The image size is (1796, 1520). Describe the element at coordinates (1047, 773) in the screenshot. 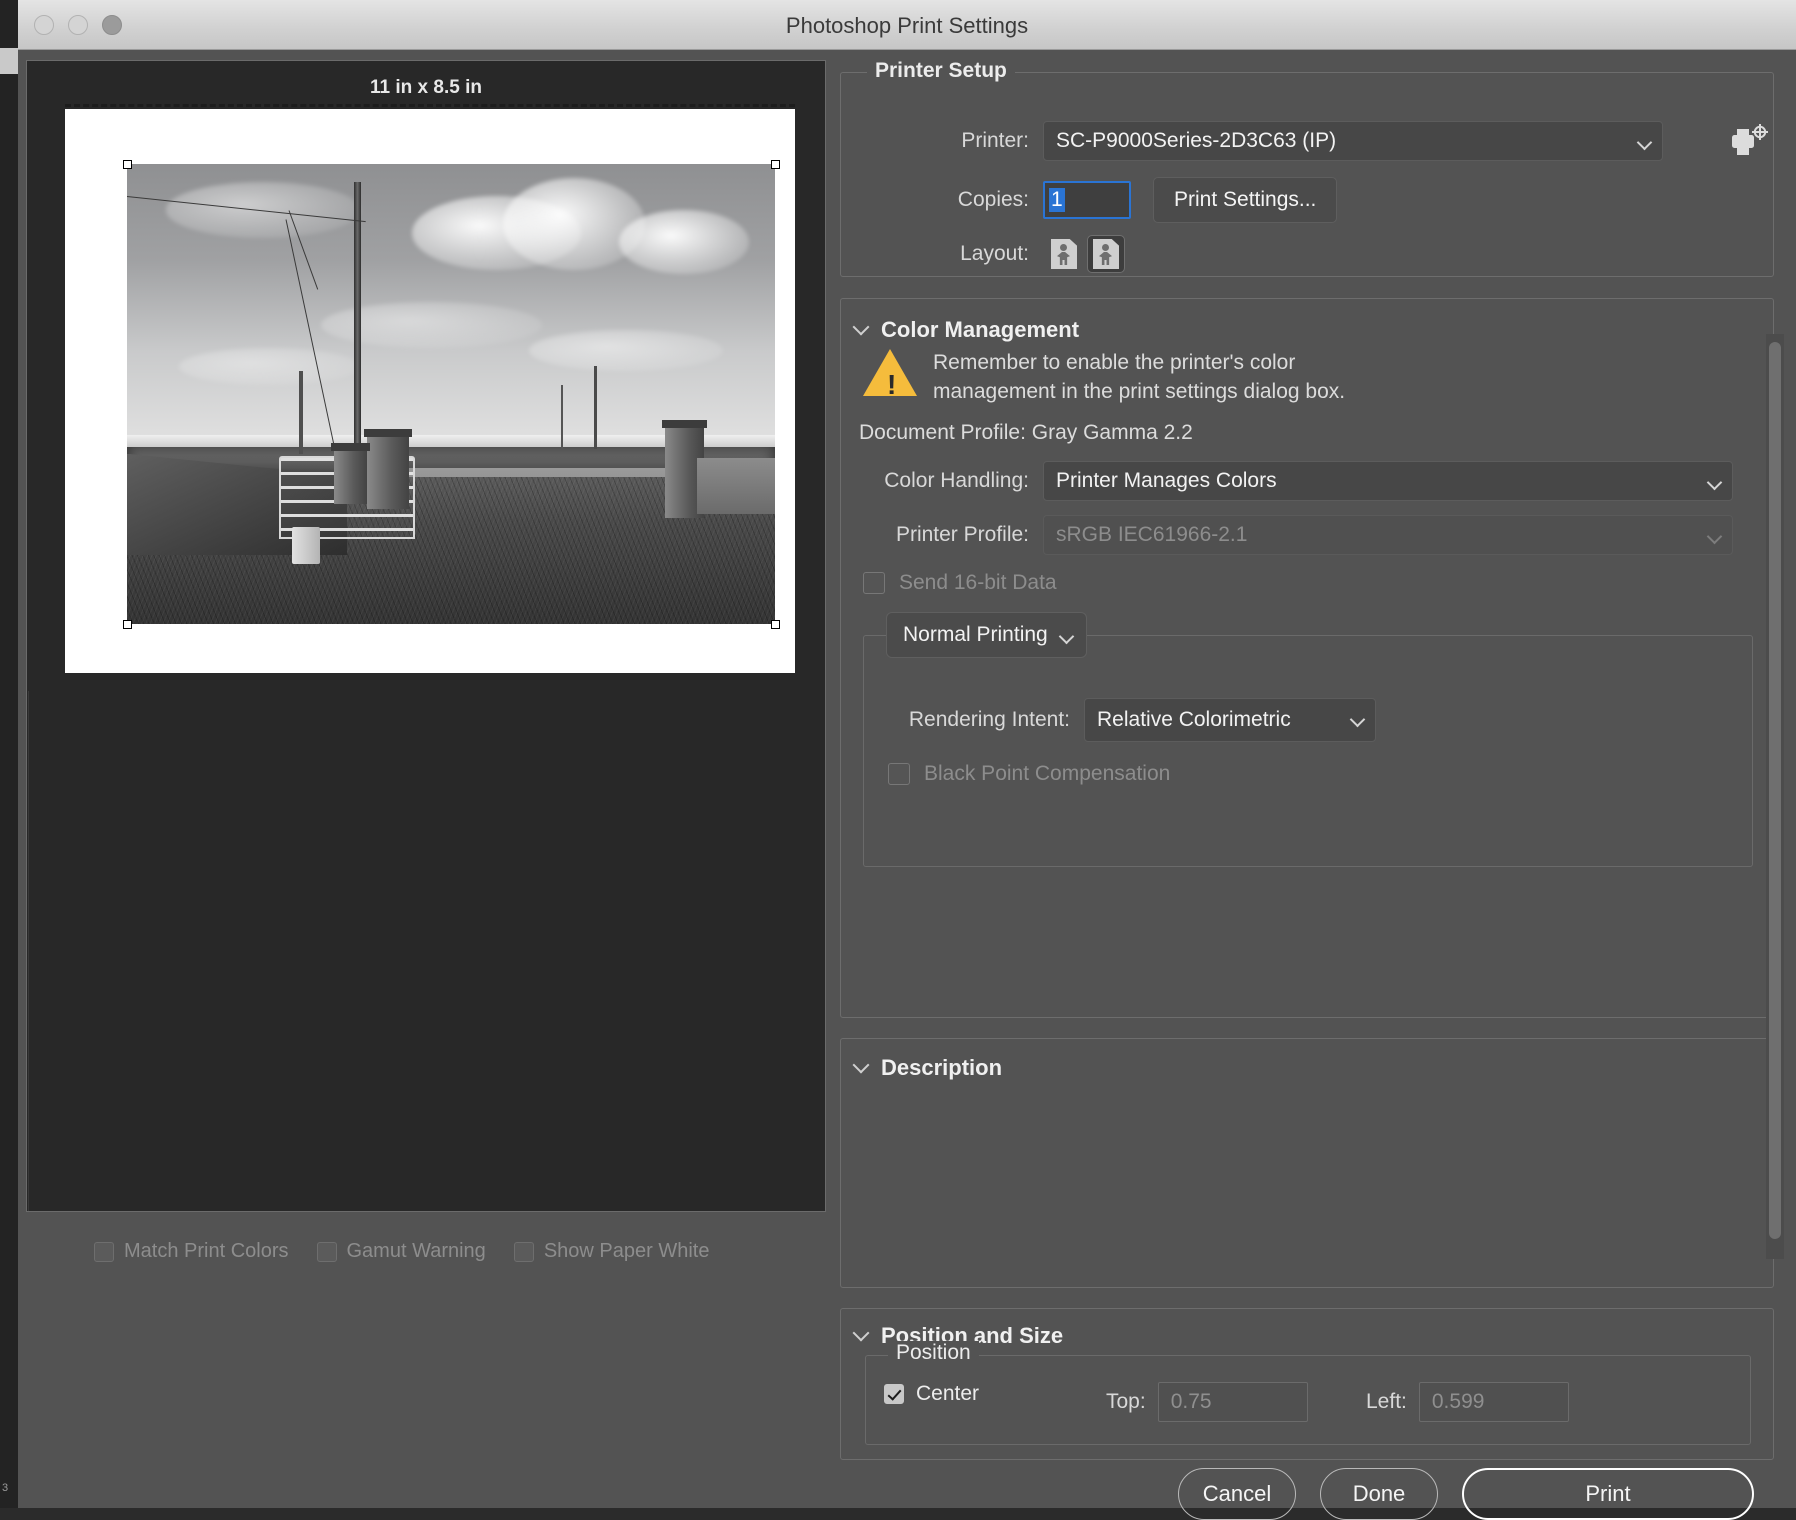

I see `checkbox-label: Black Point Compensation` at that location.